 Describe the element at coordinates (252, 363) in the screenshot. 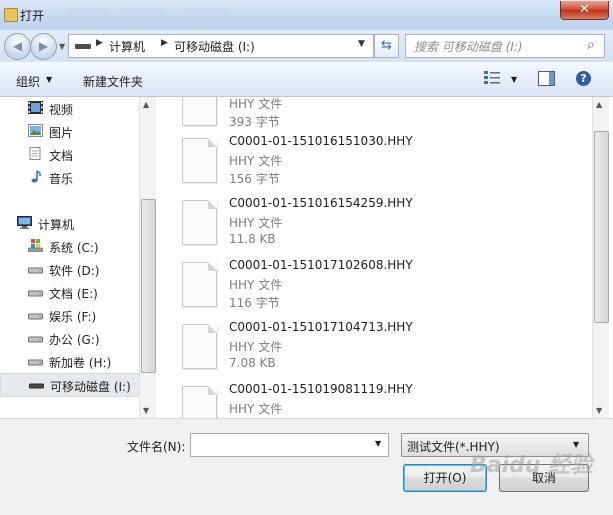

I see `file-size: 7.08 KB` at that location.